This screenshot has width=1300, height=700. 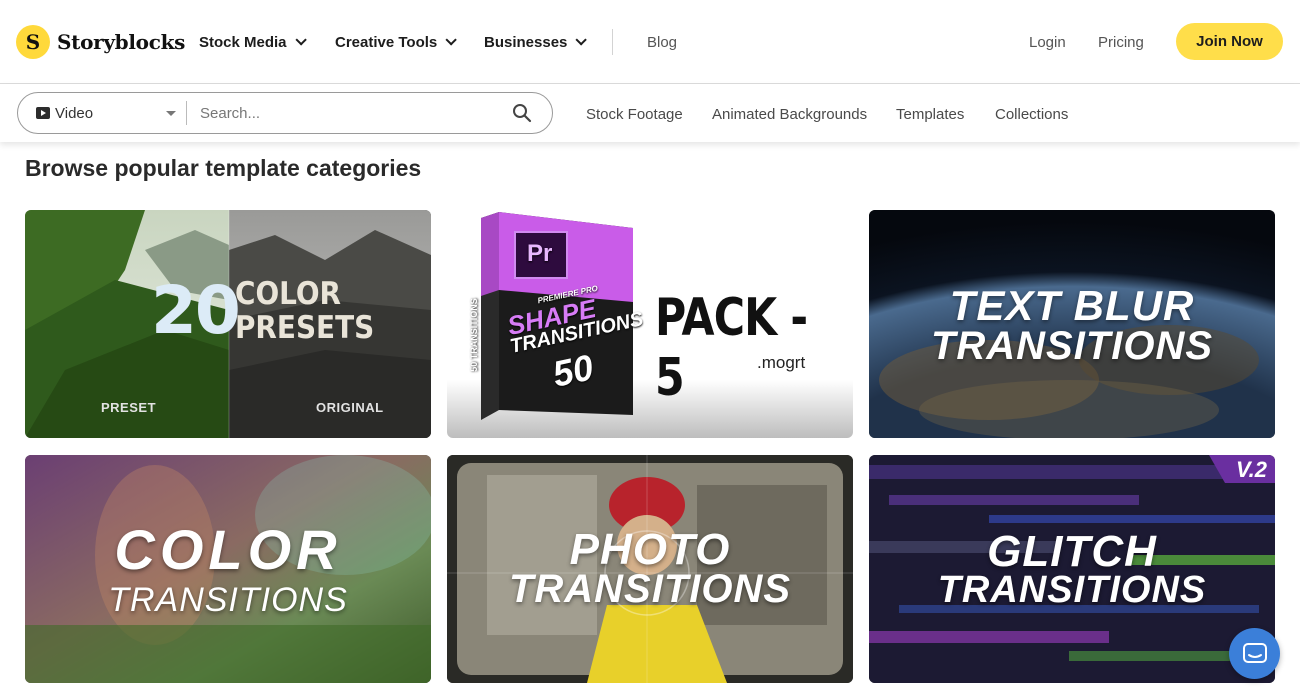 I want to click on logo-text: Storyblocks, so click(x=121, y=42).